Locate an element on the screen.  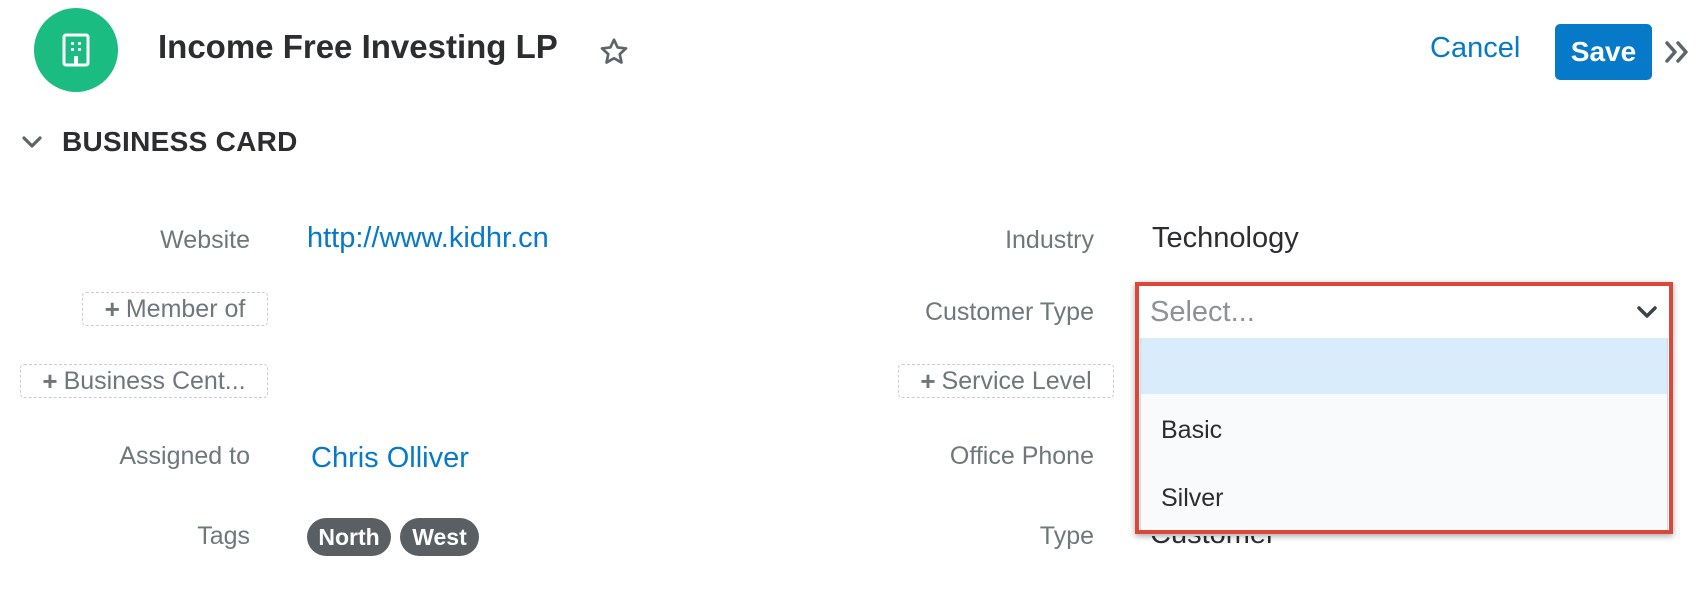
customer-type-dropdown: Basic Silver is located at coordinates (1404, 435).